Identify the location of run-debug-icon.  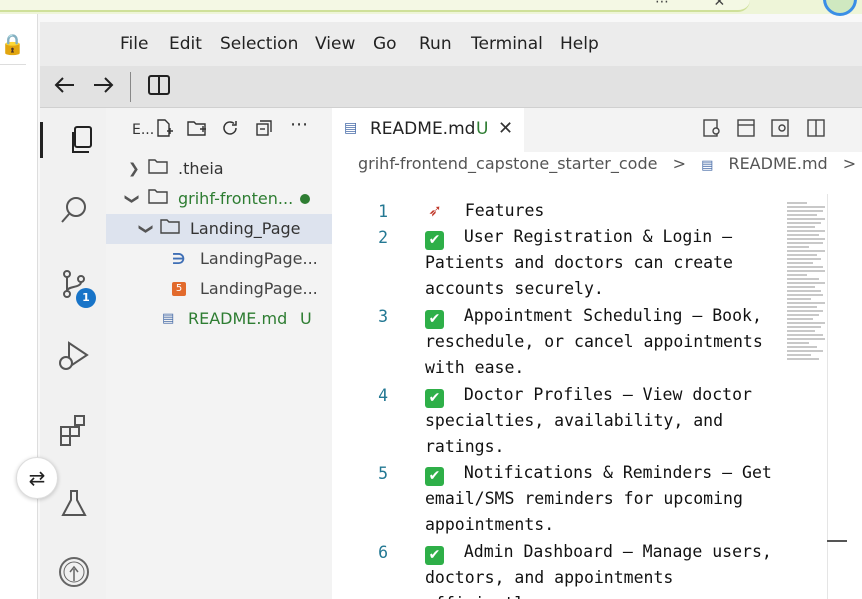
(74, 356).